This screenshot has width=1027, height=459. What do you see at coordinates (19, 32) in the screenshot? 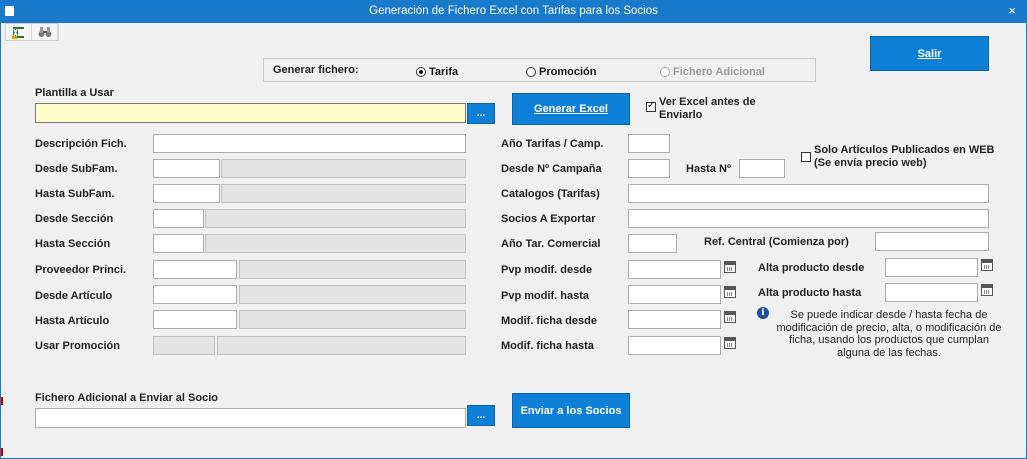
I see `excel-export-icon` at bounding box center [19, 32].